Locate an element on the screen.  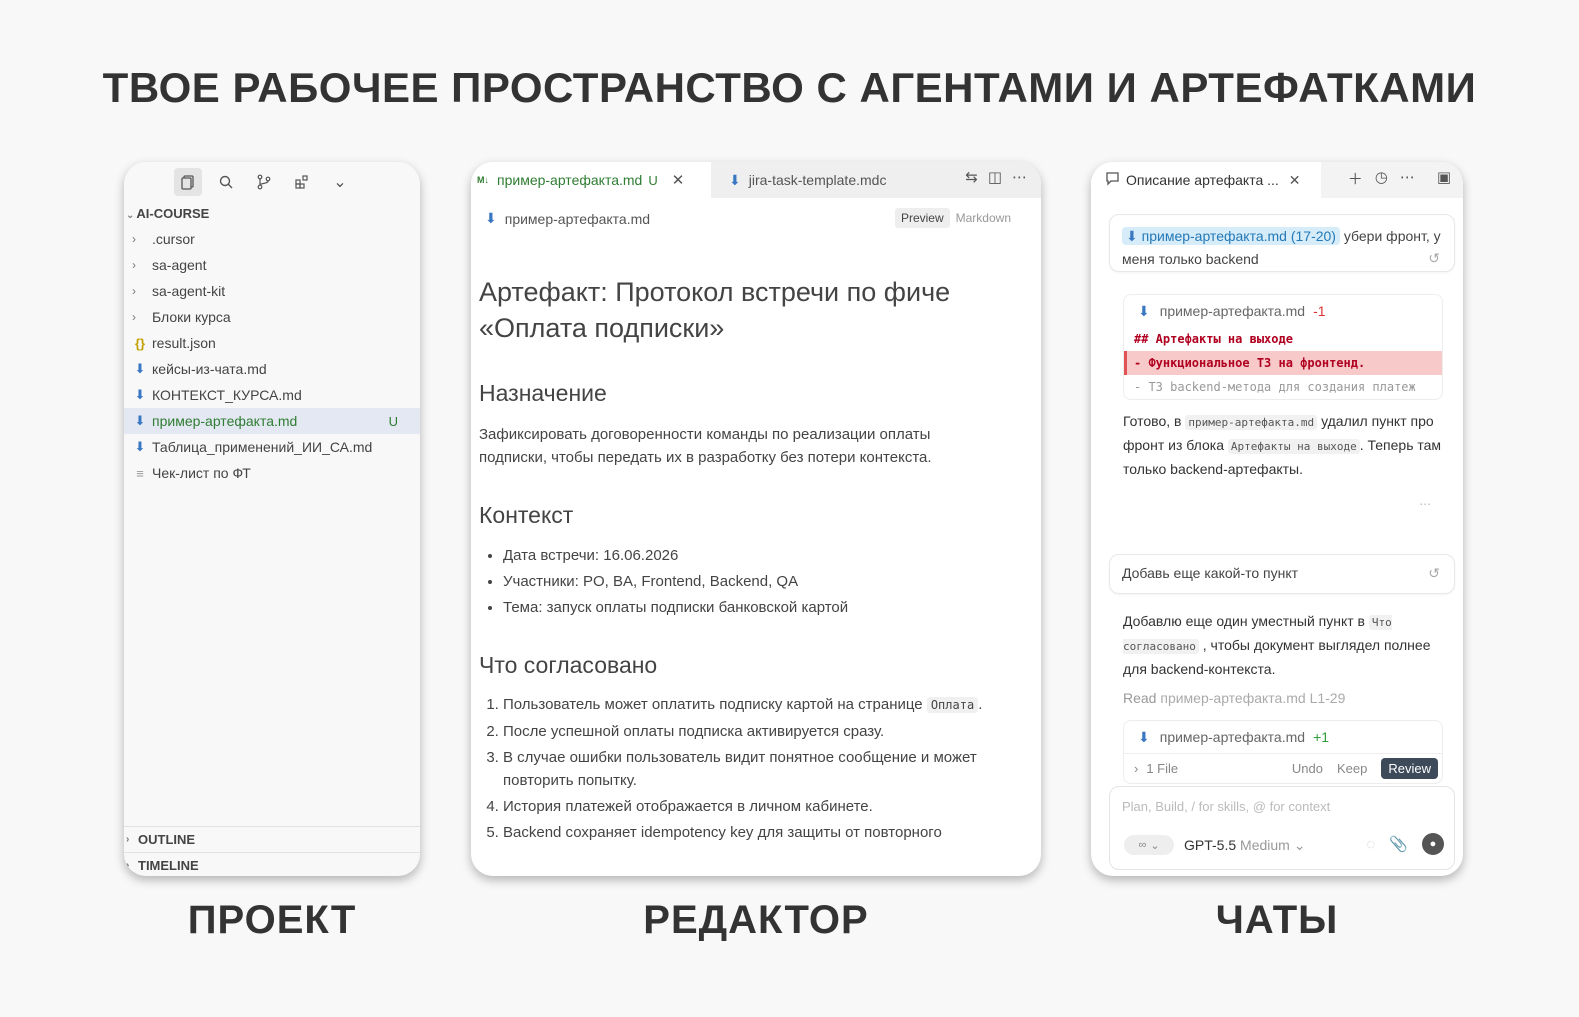
file-reference-chip: ⬇ пример-артефакта.md (17-20) is located at coordinates (1231, 236).